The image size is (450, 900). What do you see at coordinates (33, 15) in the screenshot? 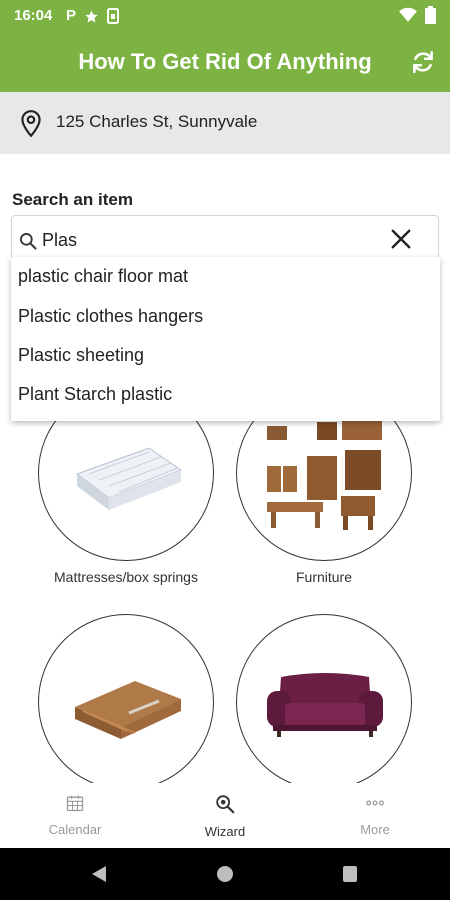
I see `status-time: 16:04` at bounding box center [33, 15].